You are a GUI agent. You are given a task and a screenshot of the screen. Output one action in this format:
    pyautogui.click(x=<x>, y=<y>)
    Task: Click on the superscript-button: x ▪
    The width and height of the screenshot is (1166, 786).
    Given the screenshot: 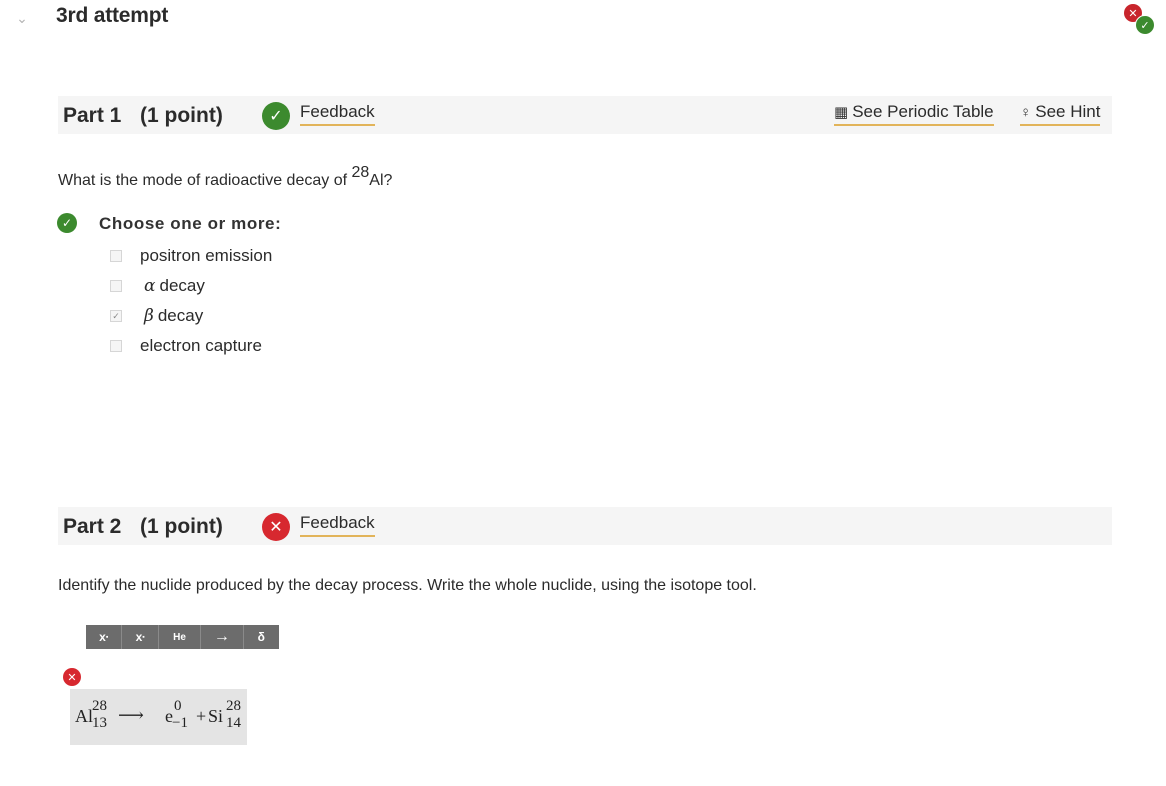 What is the action you would take?
    pyautogui.click(x=104, y=637)
    